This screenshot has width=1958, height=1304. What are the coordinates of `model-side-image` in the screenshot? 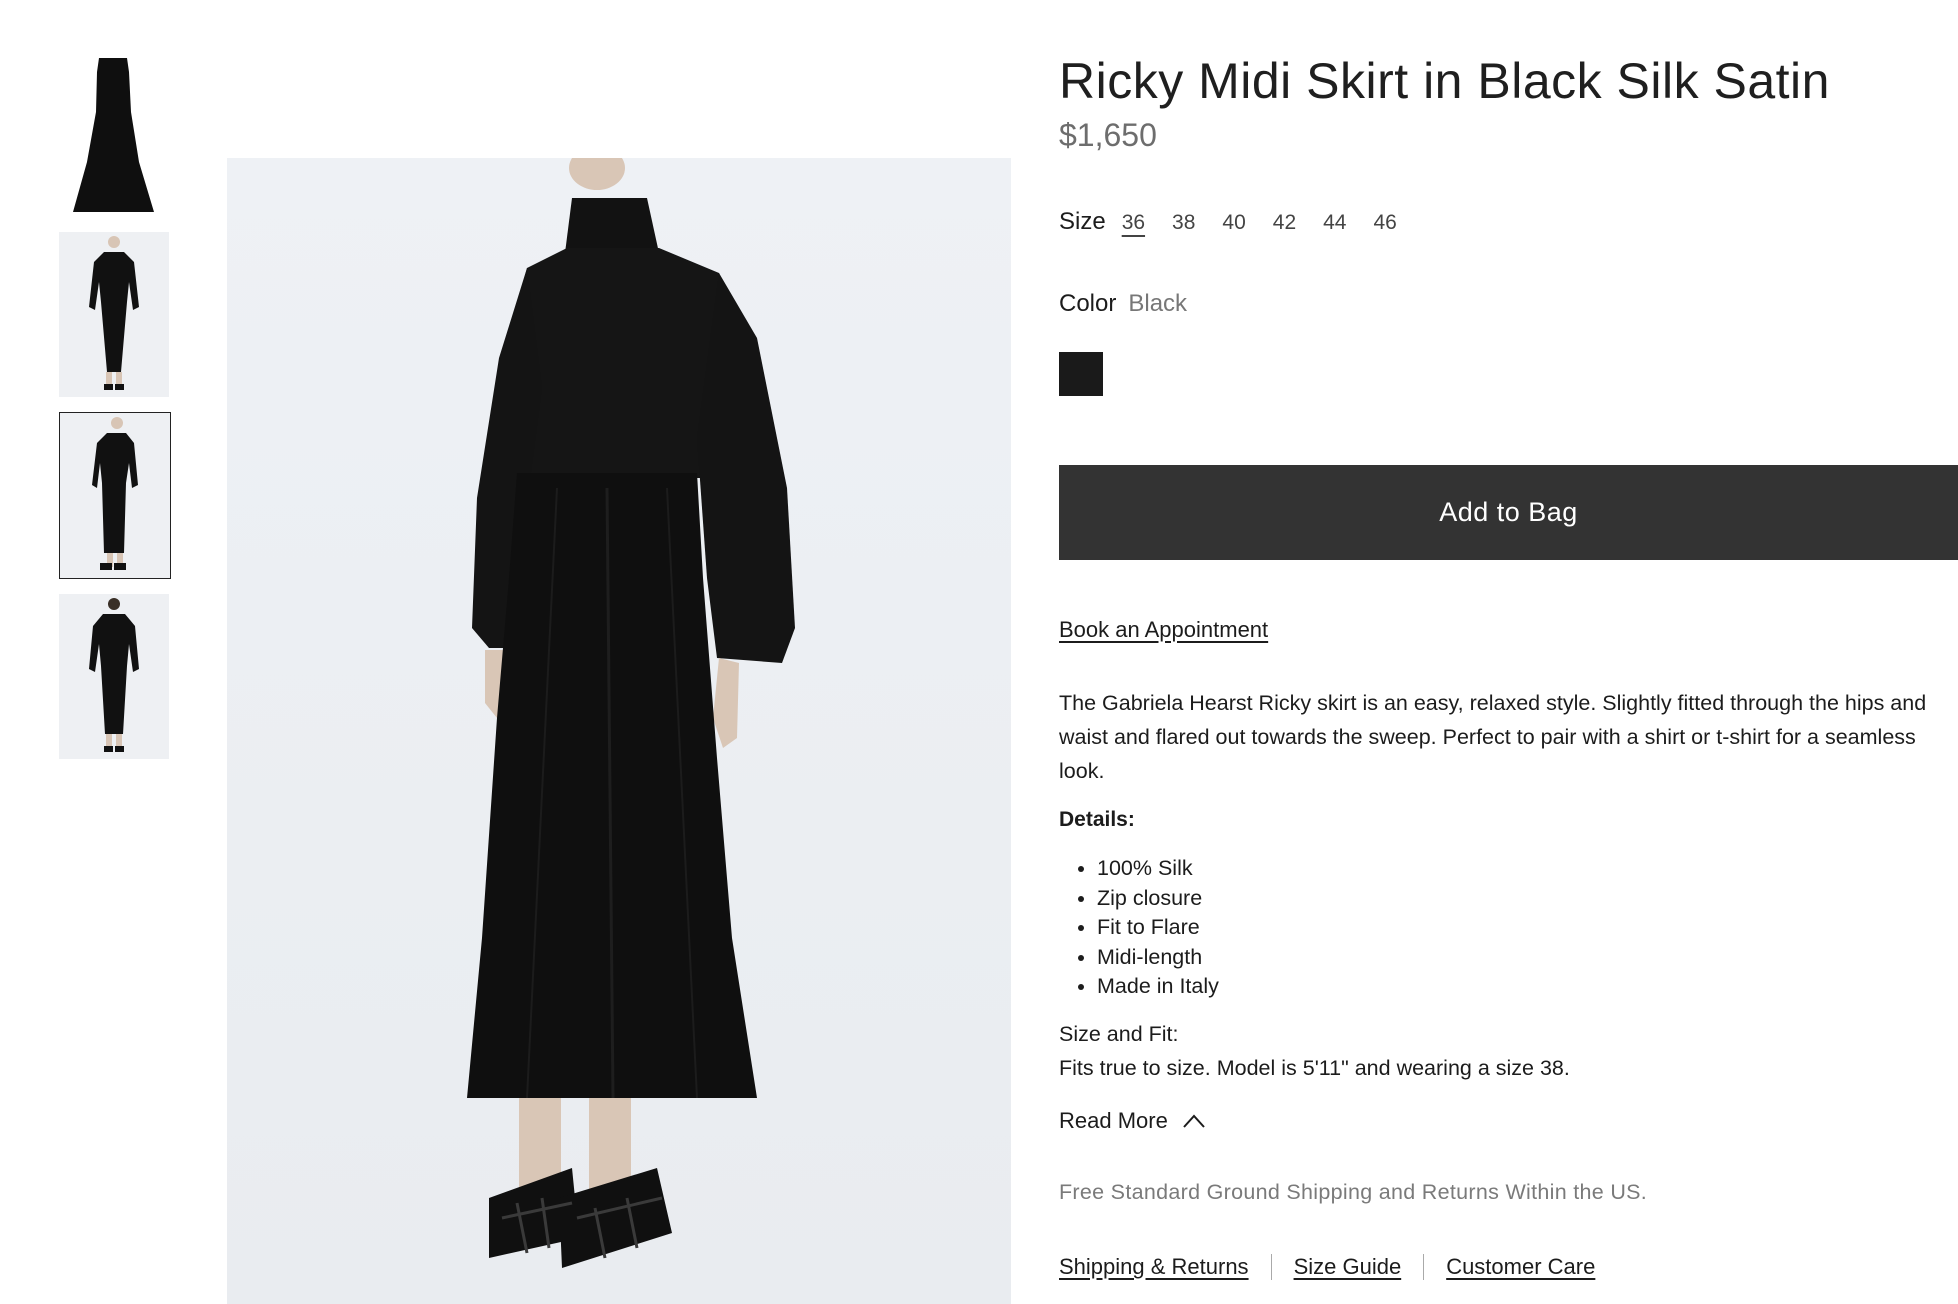 It's located at (115, 493).